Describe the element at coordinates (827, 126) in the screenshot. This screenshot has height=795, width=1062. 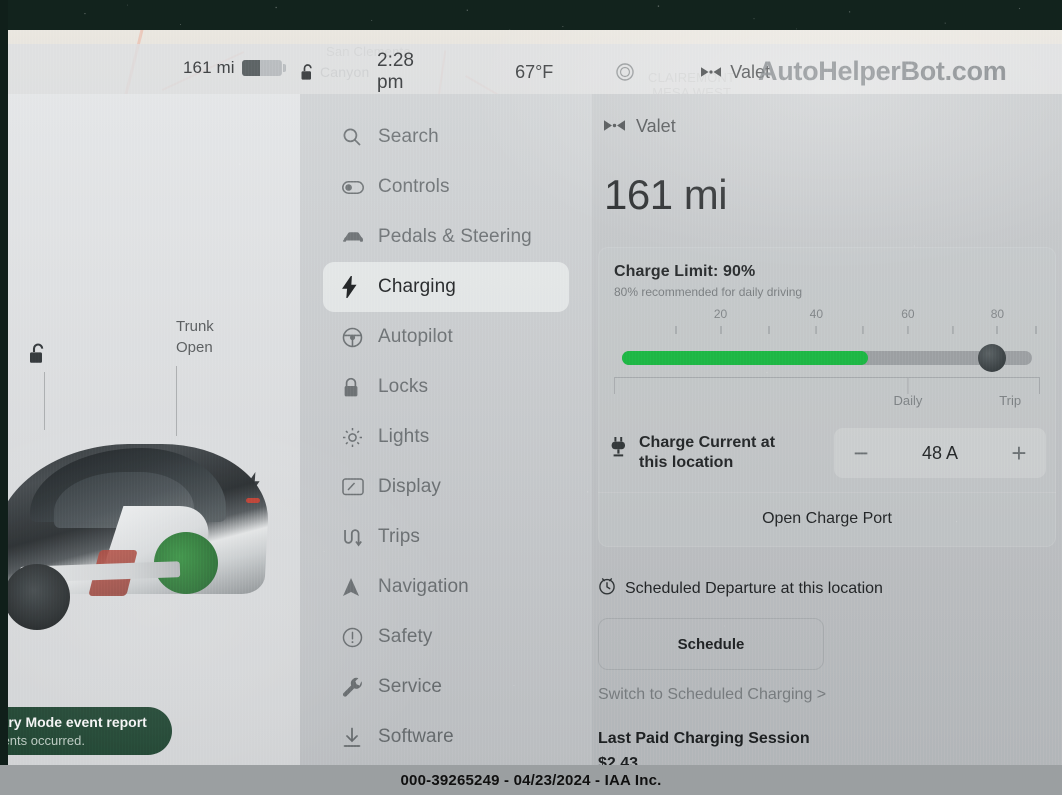
I see `detail-header: Valet` at that location.